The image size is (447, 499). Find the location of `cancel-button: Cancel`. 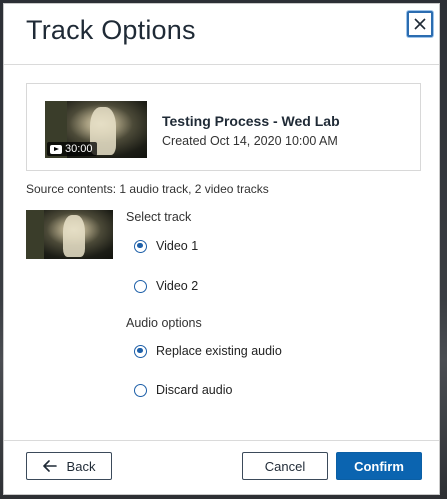

cancel-button: Cancel is located at coordinates (285, 466).